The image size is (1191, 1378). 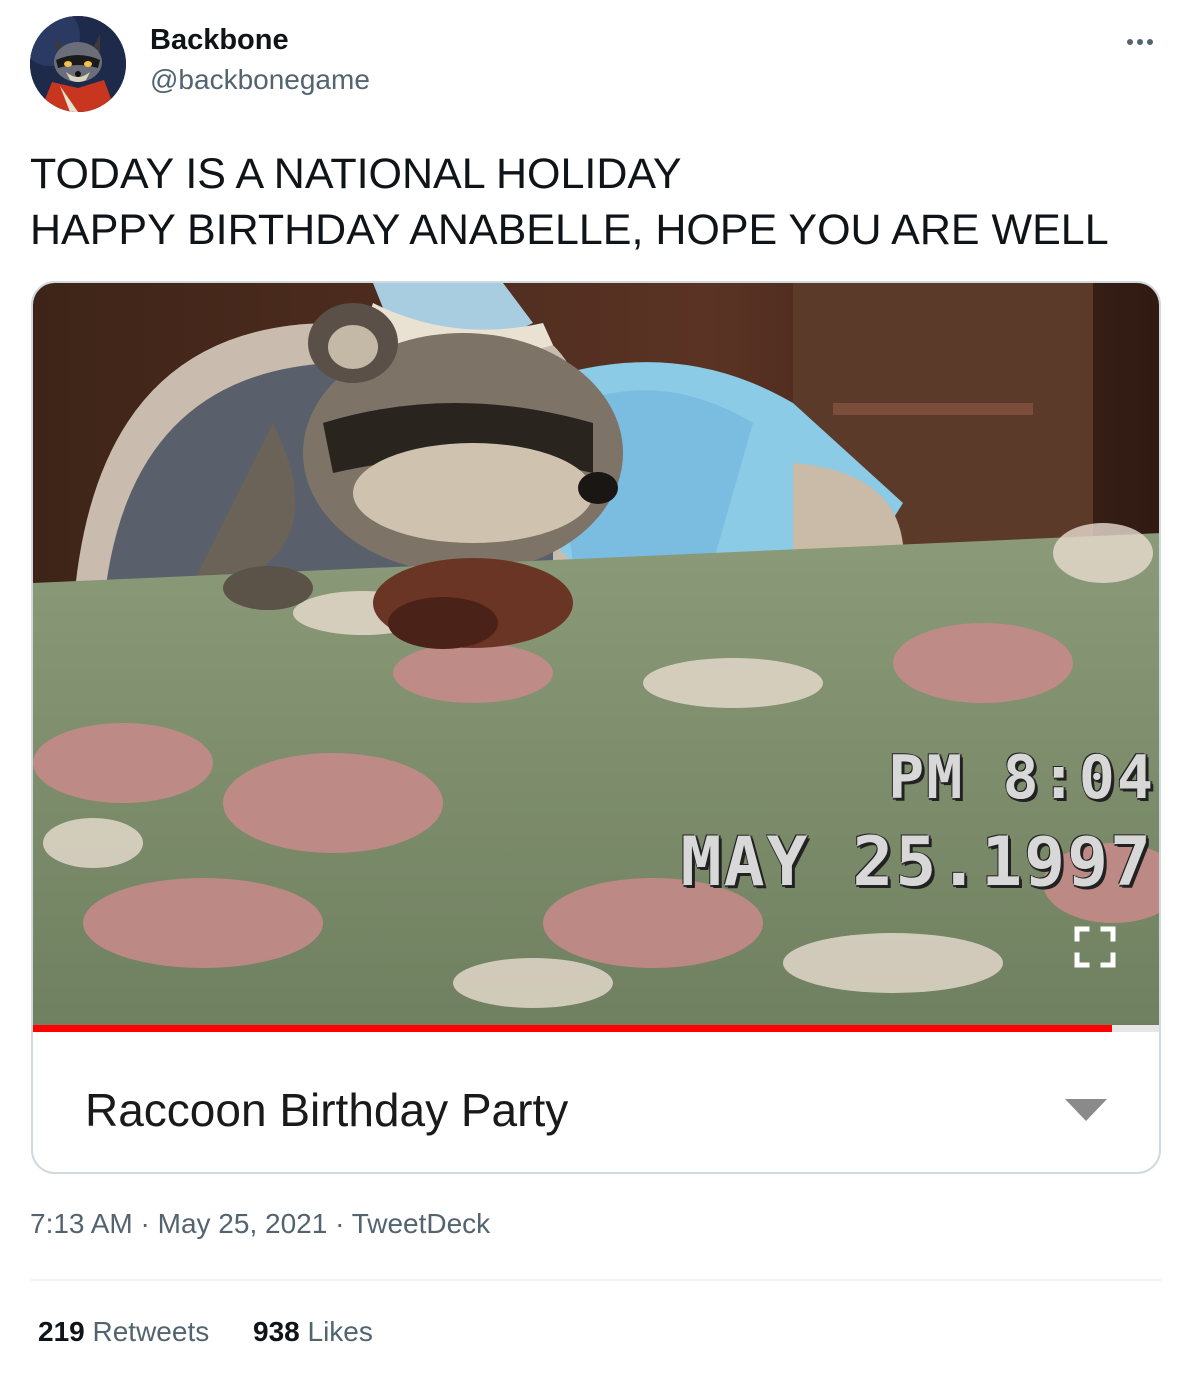 I want to click on tweet-date-link: May 25, 2021, so click(x=243, y=1223).